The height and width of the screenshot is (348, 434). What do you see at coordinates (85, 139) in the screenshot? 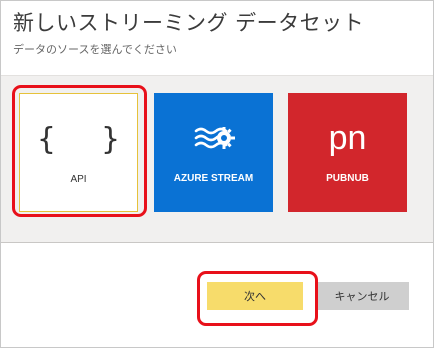
I see `braces-icon: { }` at bounding box center [85, 139].